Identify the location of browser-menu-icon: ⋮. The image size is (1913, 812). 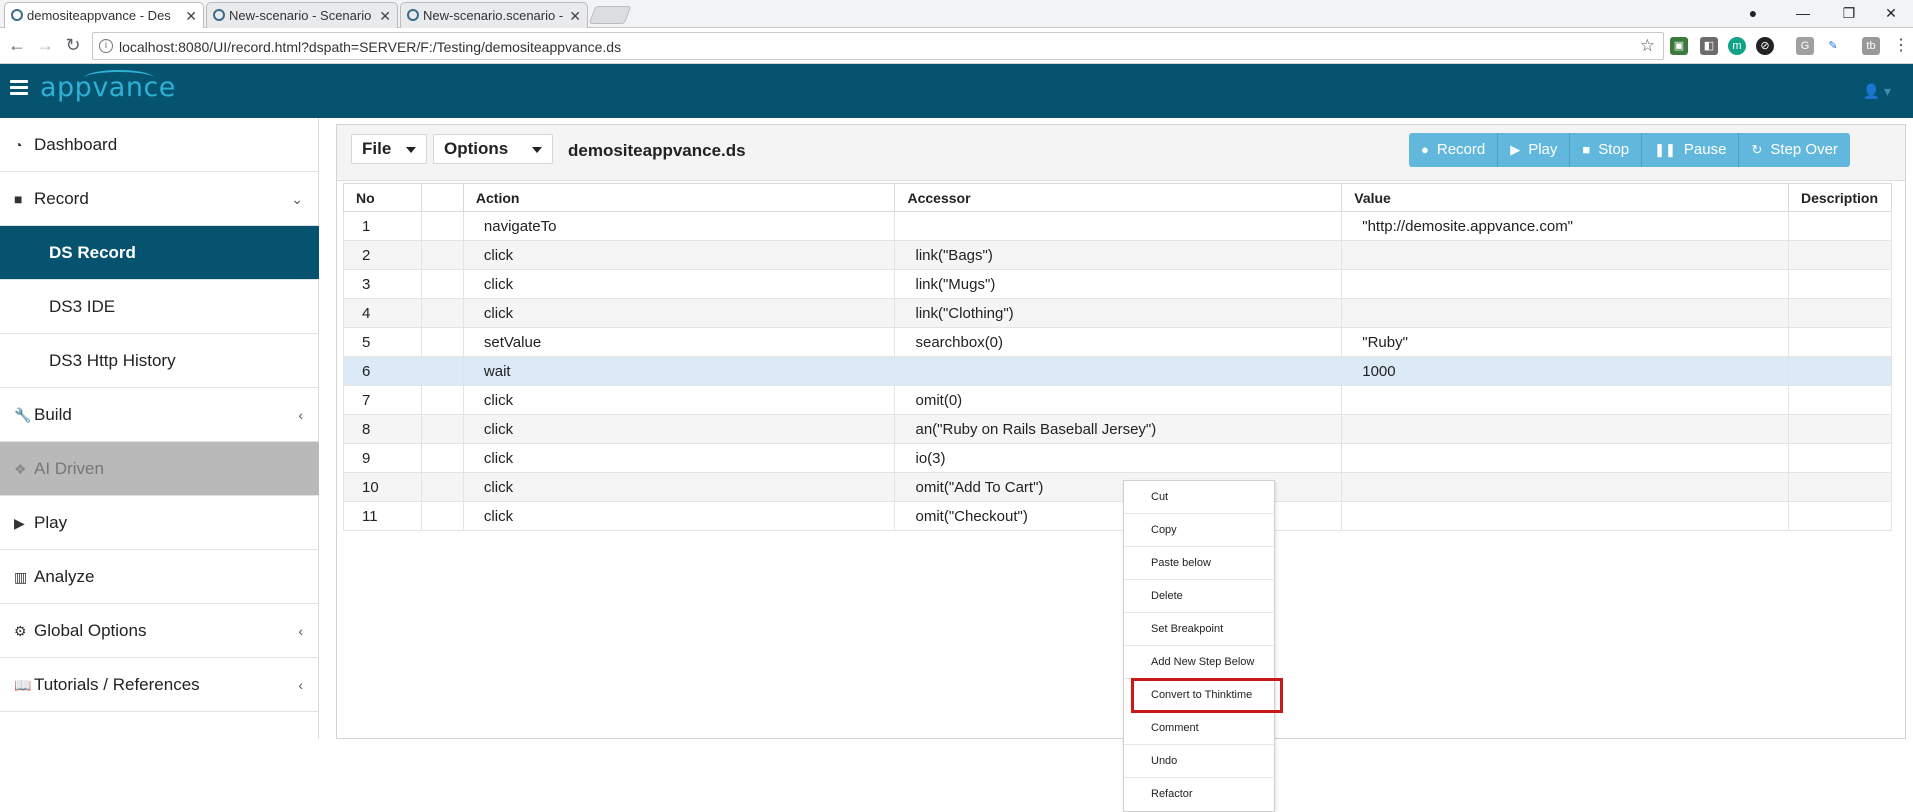
(1901, 46).